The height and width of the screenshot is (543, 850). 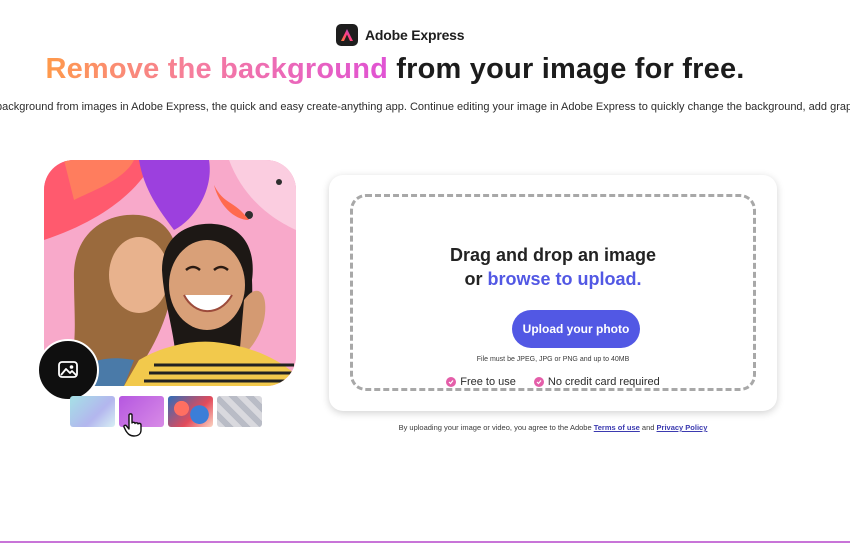 What do you see at coordinates (166, 411) in the screenshot?
I see `sample-thumbnails` at bounding box center [166, 411].